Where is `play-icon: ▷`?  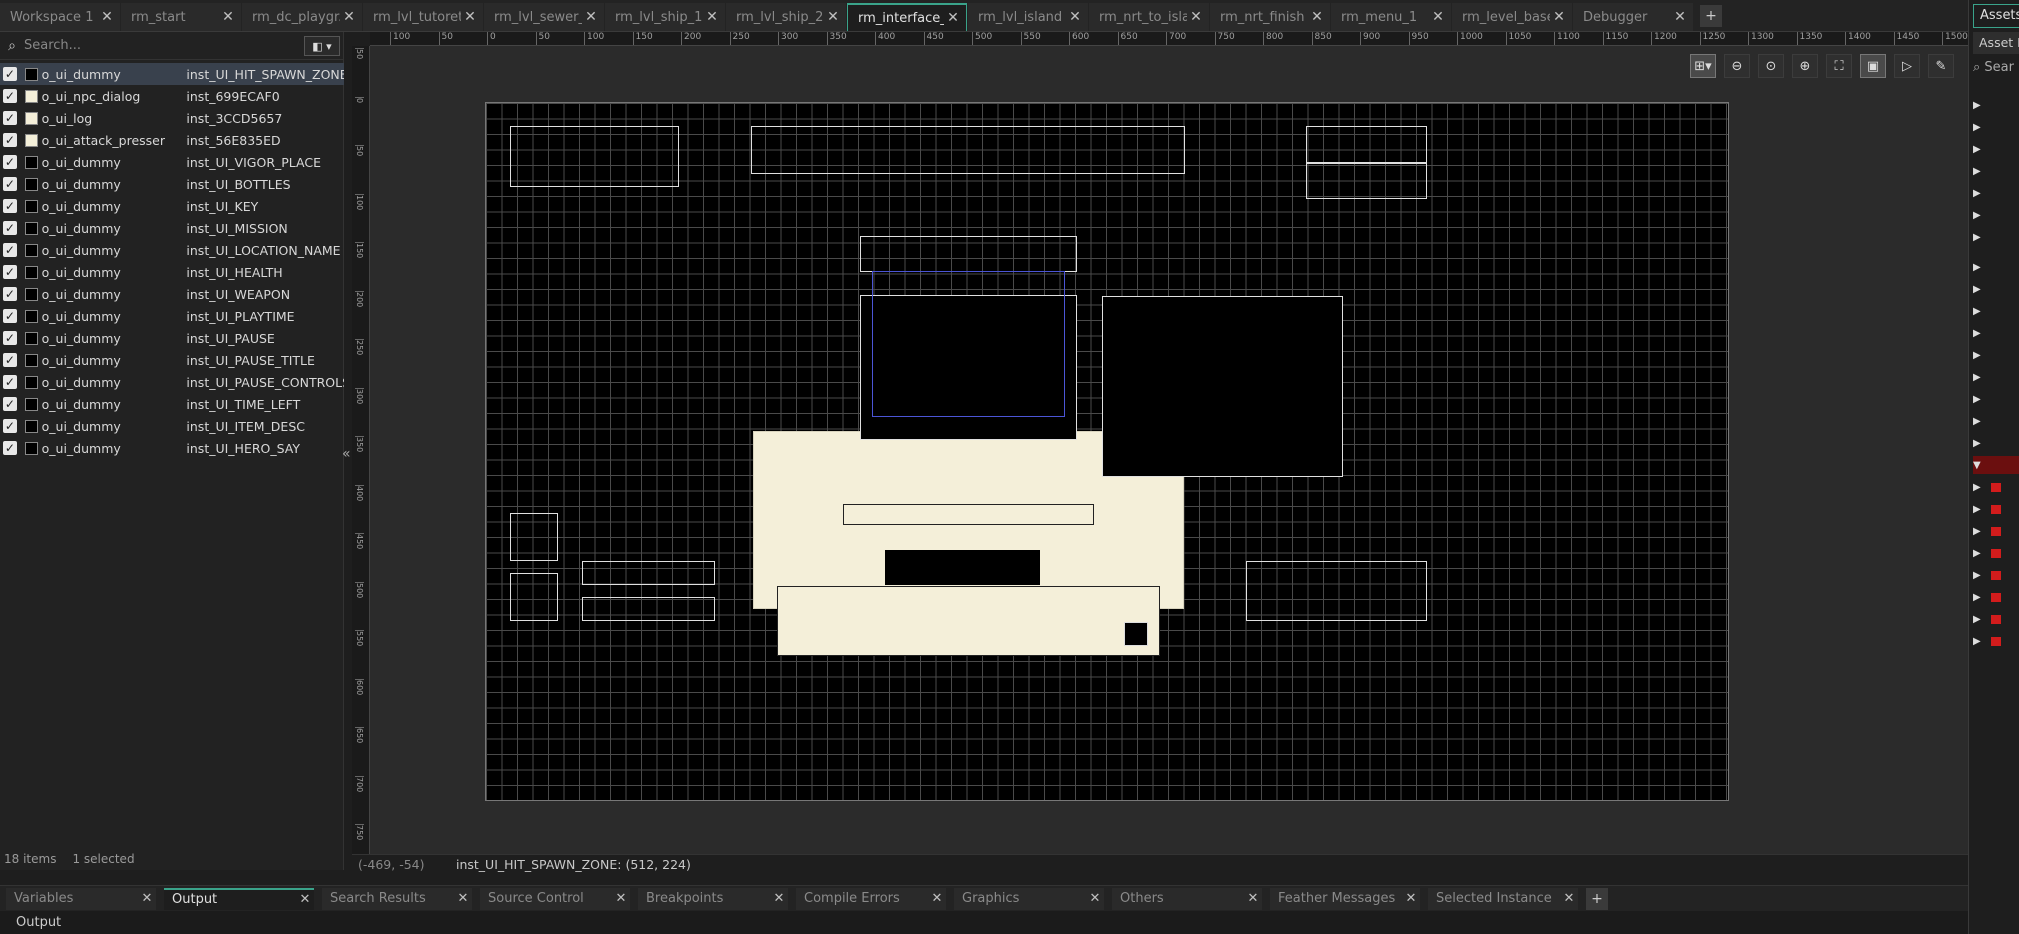 play-icon: ▷ is located at coordinates (1907, 66).